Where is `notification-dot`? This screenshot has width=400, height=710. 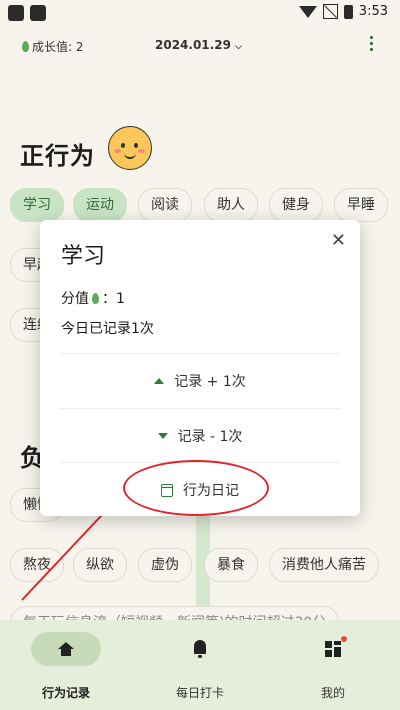
notification-dot is located at coordinates (344, 639).